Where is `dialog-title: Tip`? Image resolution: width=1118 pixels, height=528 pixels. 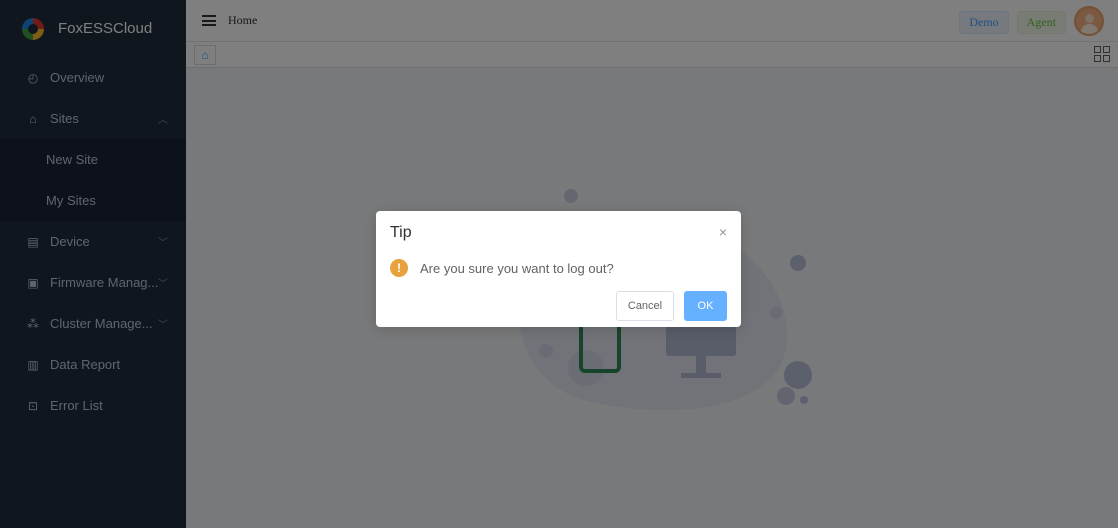 dialog-title: Tip is located at coordinates (401, 232).